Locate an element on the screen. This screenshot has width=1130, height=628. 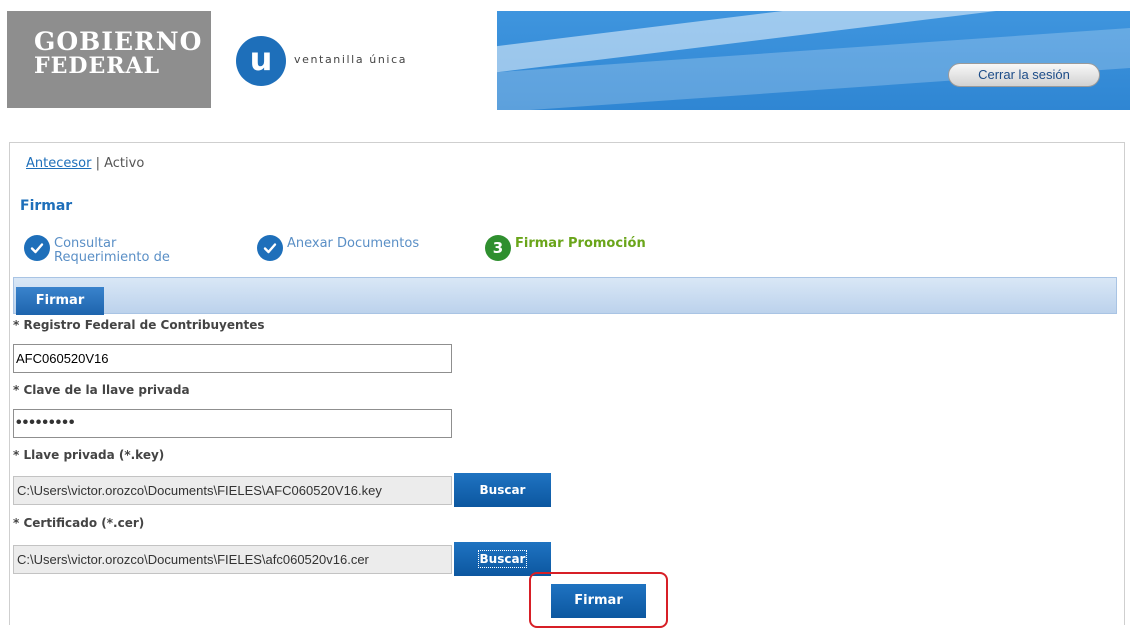
step-anexar: Anexar Documentos is located at coordinates (338, 248).